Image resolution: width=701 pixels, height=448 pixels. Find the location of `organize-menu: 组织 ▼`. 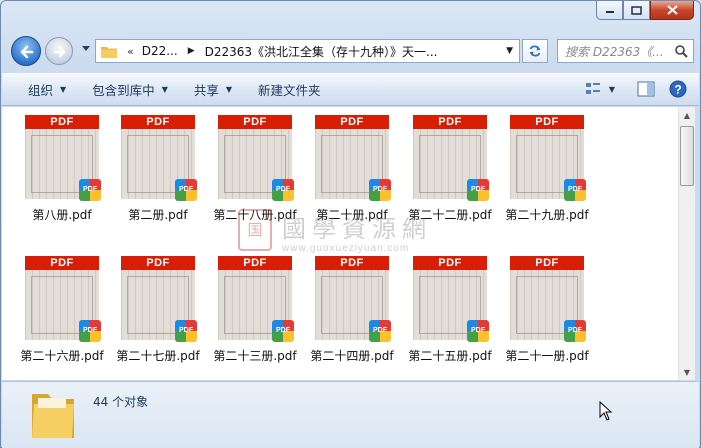

organize-menu: 组织 ▼ is located at coordinates (47, 89).